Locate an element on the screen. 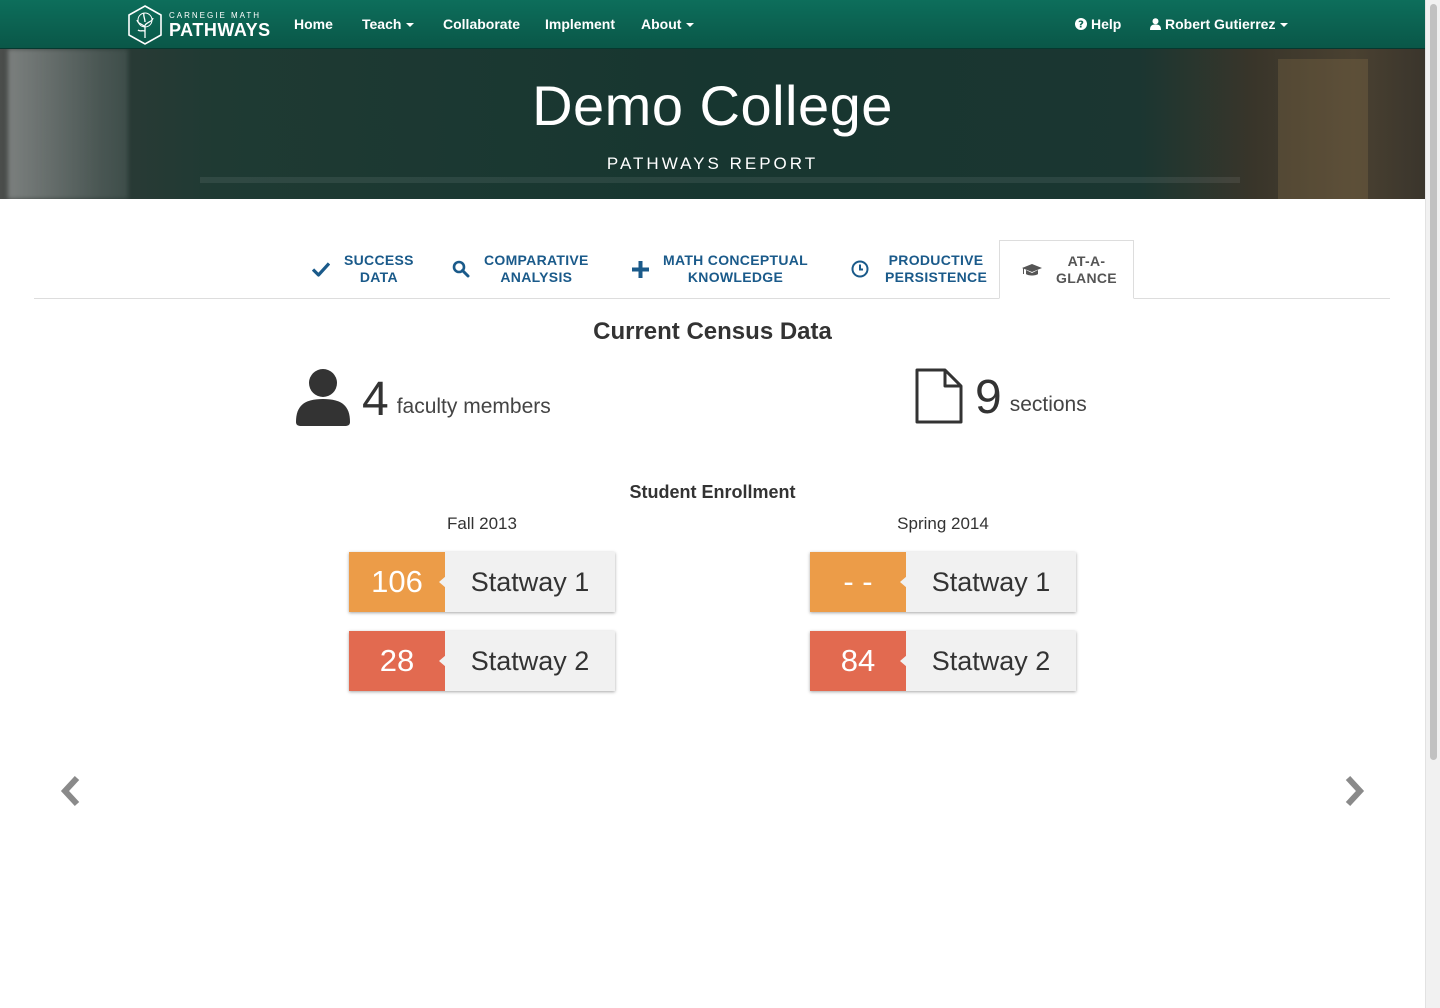  tab-label-line2: ANALYSIS is located at coordinates (536, 277).